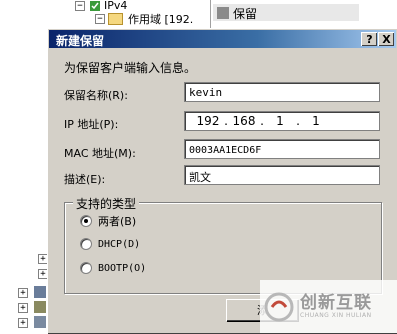  What do you see at coordinates (336, 303) in the screenshot?
I see `watermark-text: 创新互联` at bounding box center [336, 303].